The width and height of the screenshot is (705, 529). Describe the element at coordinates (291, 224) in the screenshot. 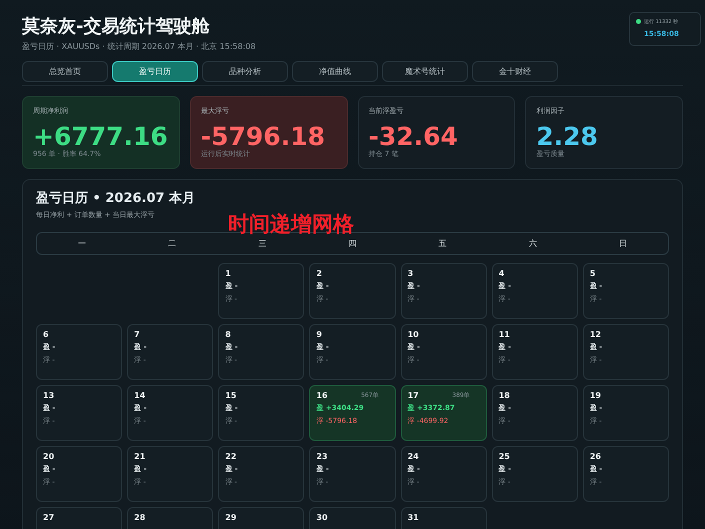

I see `overlay-label: 时间递增网格` at that location.